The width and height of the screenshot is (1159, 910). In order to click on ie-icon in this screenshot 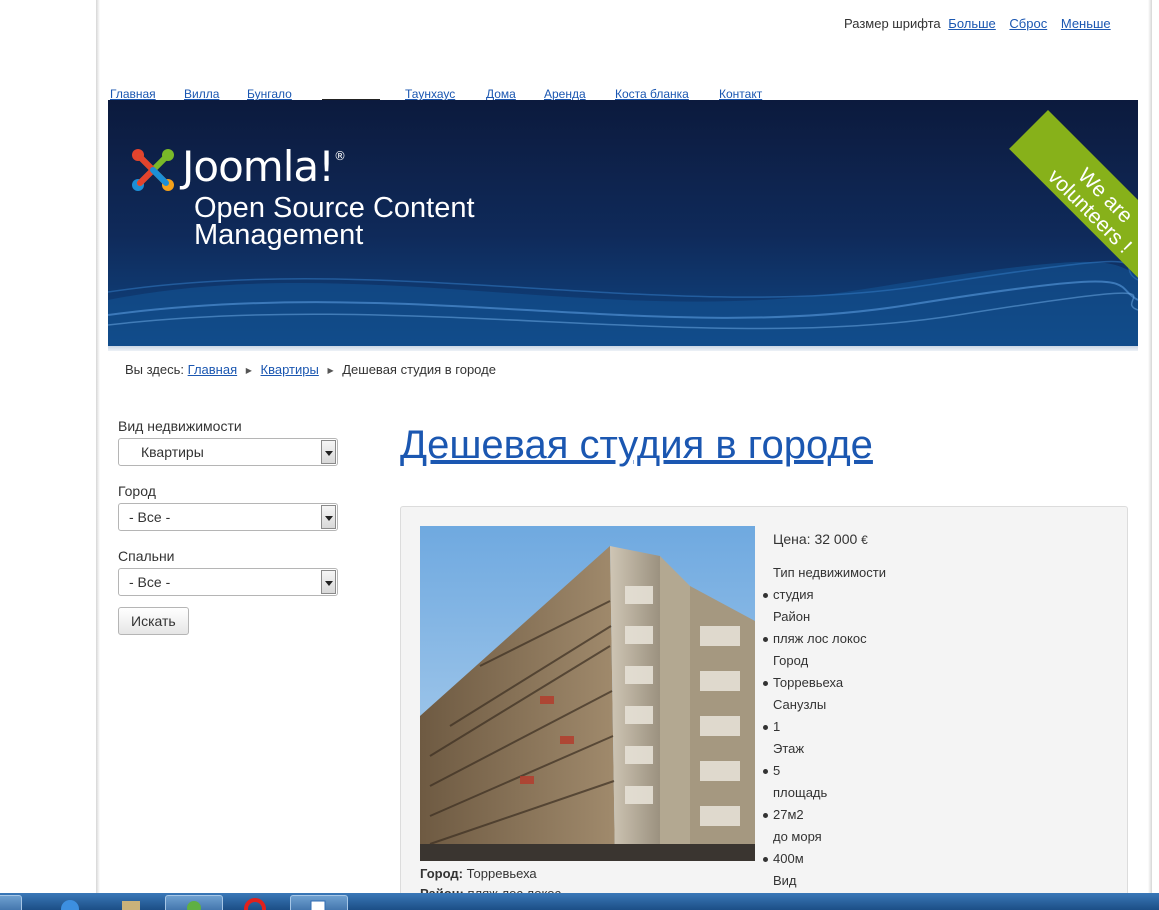, I will do `click(70, 902)`.